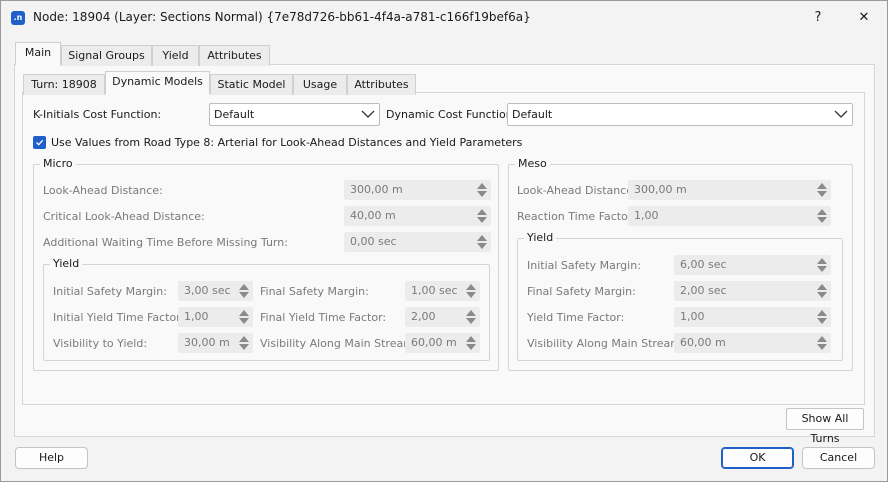  Describe the element at coordinates (417, 216) in the screenshot. I see `spinbox: 40,00 m` at that location.